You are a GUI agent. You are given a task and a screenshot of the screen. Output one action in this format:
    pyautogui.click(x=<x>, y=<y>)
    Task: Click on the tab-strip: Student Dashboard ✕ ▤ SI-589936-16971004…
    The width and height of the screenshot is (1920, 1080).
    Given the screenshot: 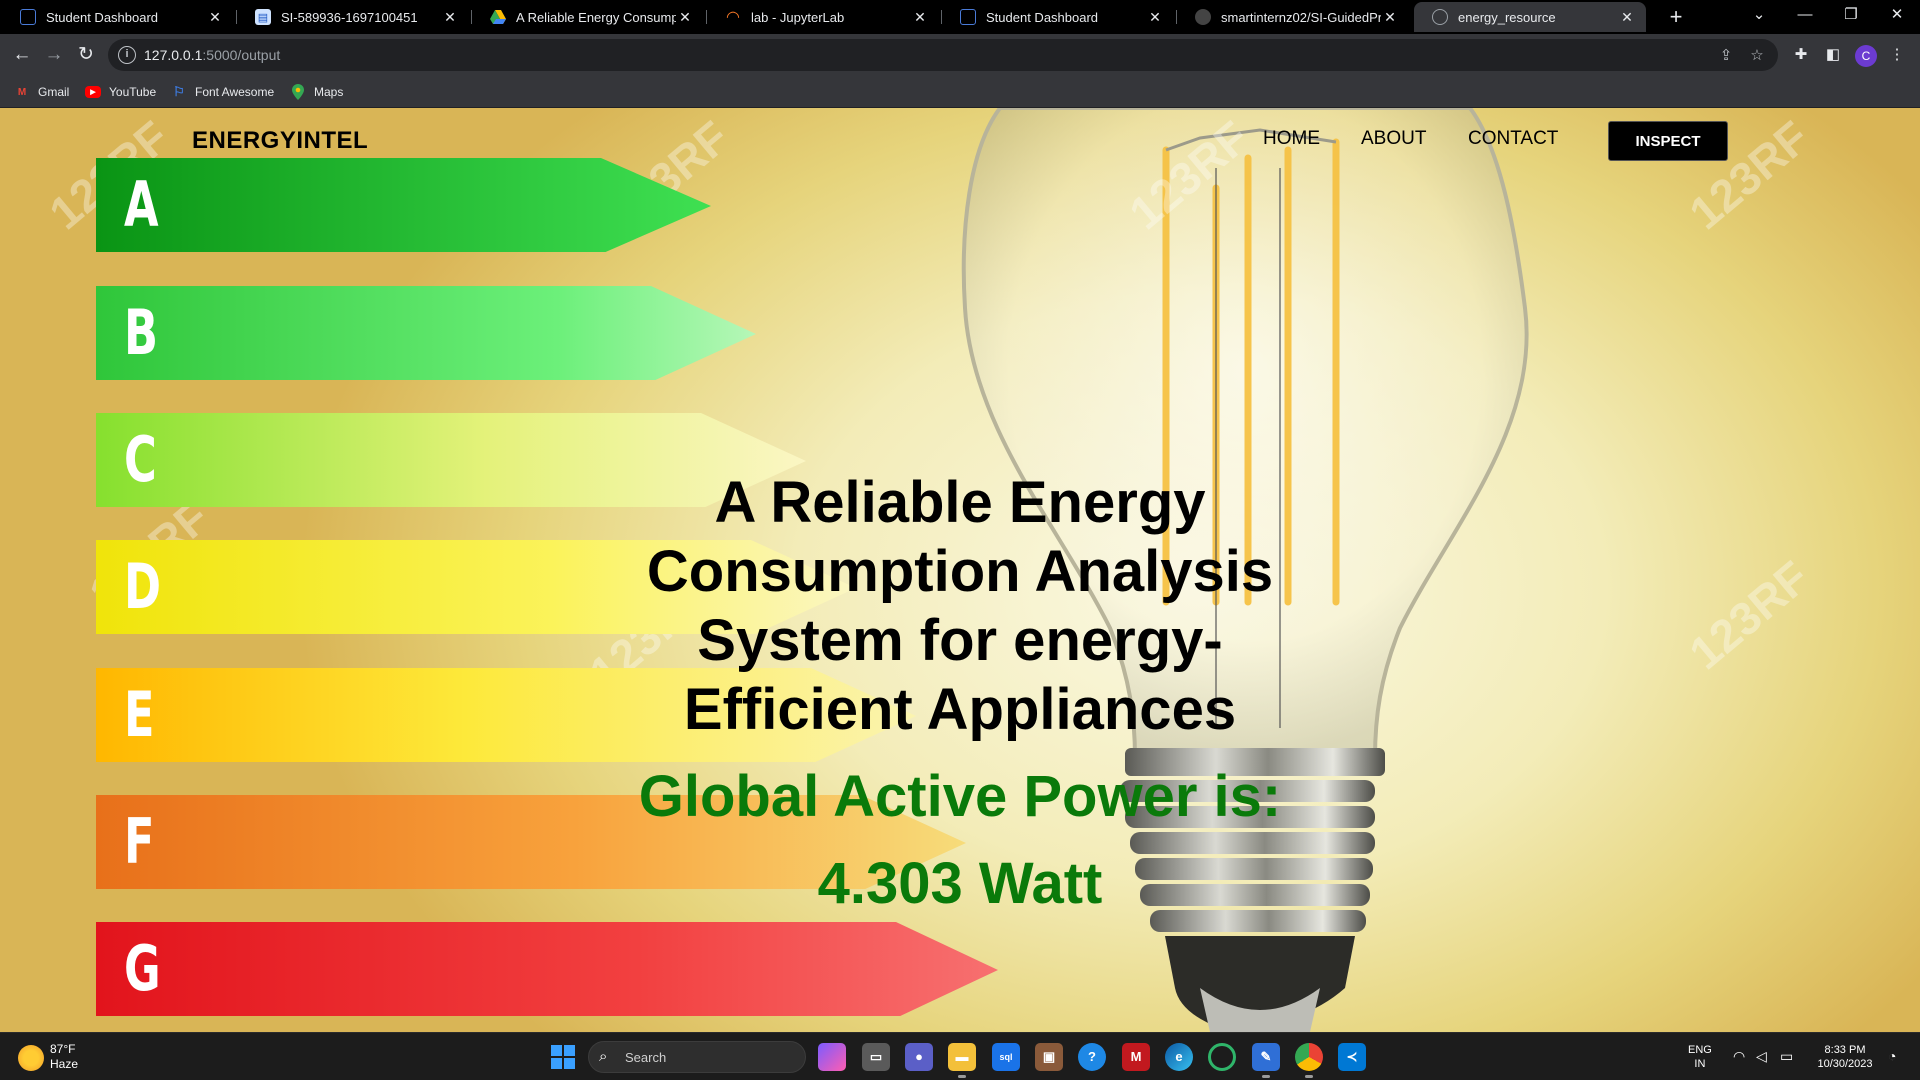 What is the action you would take?
    pyautogui.click(x=960, y=17)
    